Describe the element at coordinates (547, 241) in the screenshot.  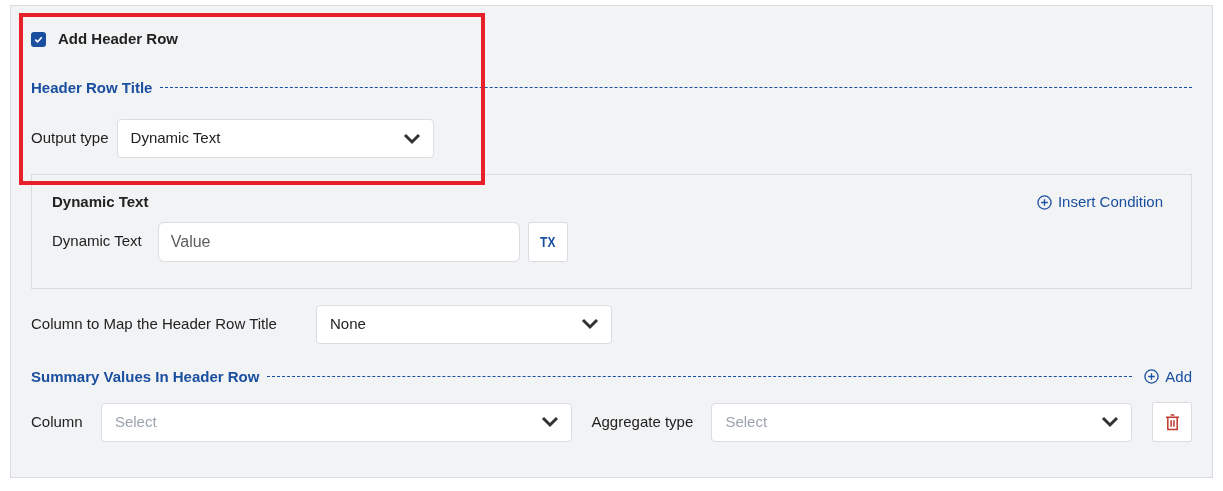
I see `format-button: TX` at that location.